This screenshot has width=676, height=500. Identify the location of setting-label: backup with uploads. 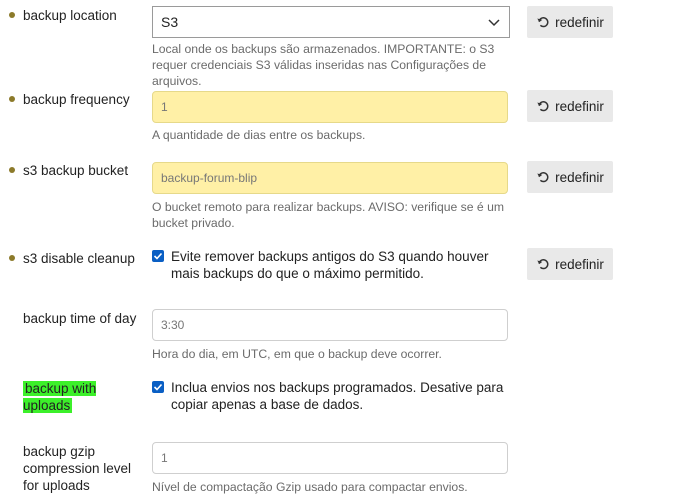
(71, 397).